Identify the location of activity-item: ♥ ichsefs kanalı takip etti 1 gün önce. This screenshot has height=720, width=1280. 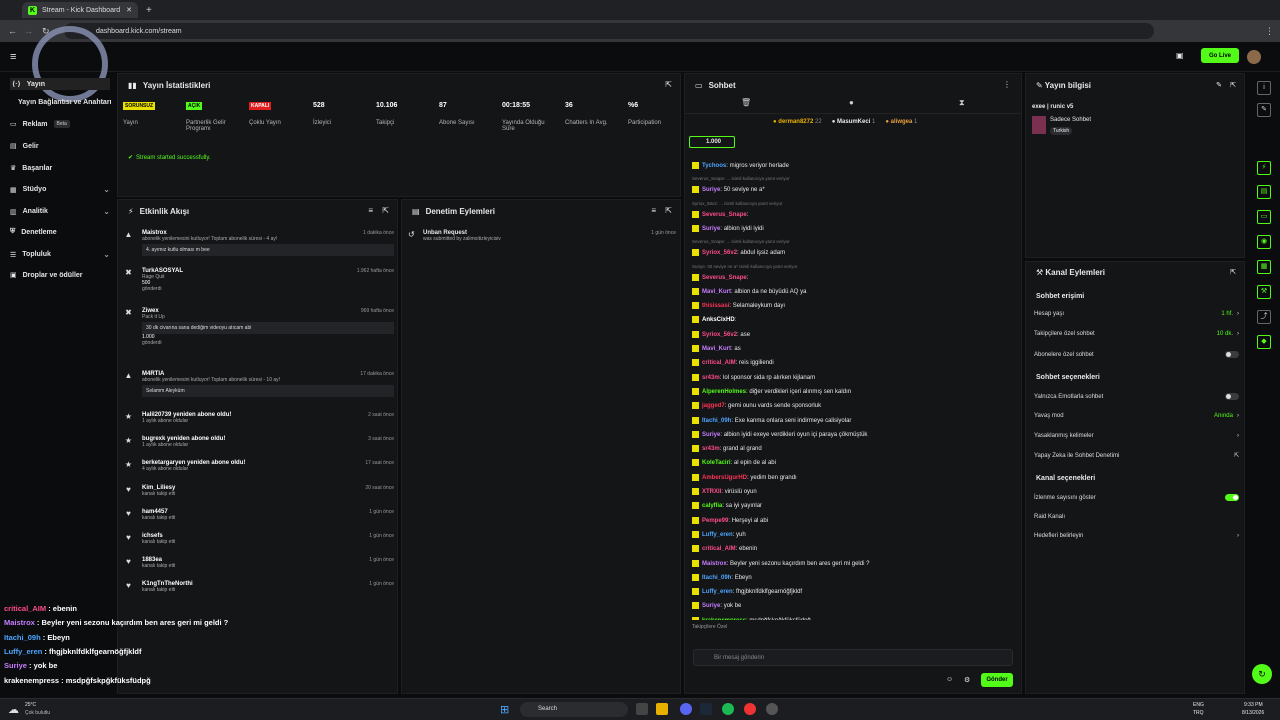
(259, 539).